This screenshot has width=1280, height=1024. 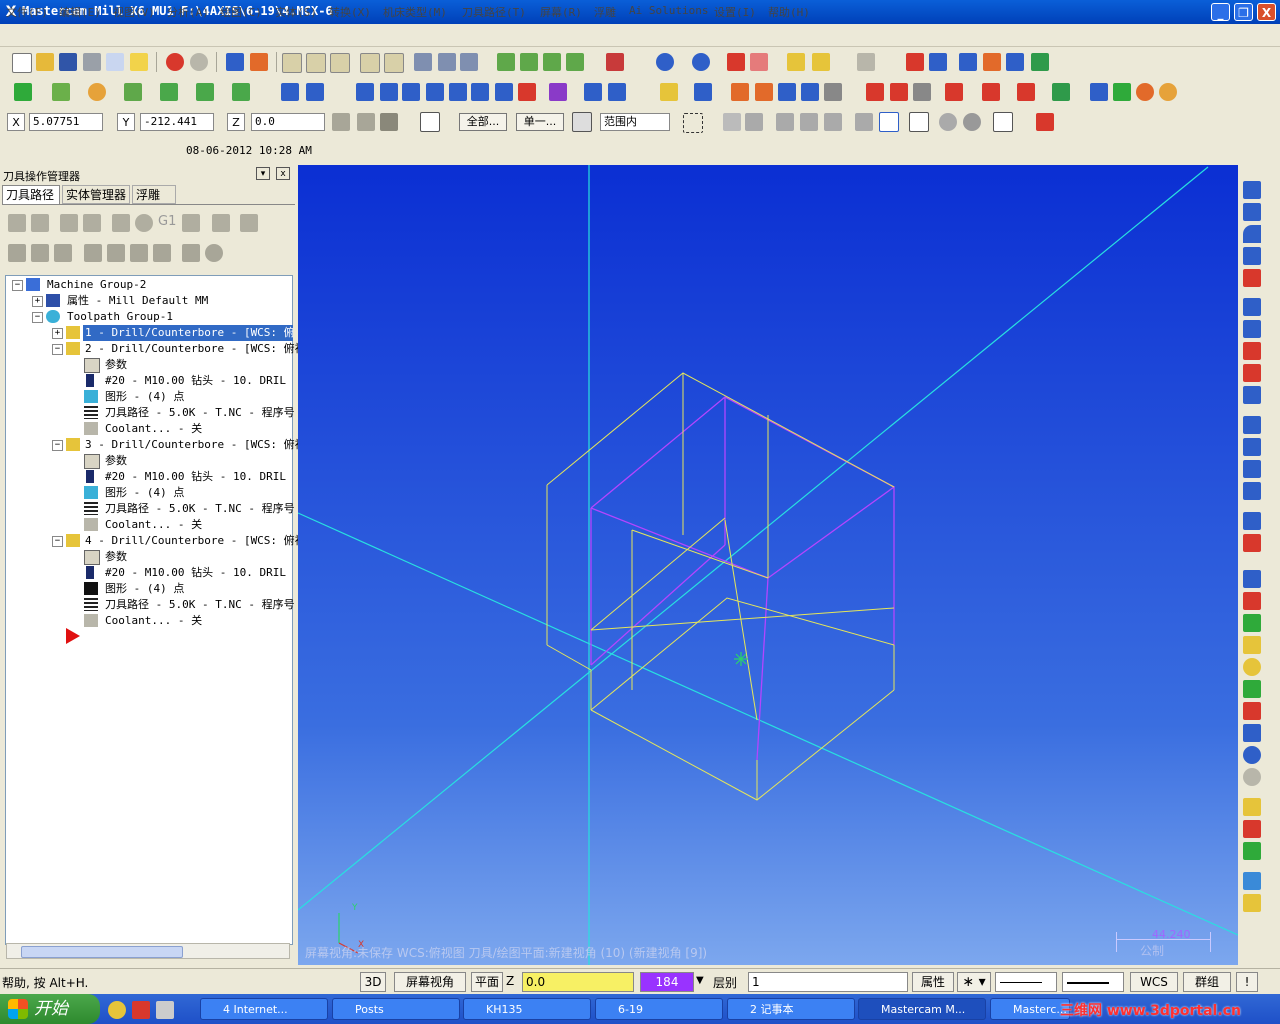 I want to click on sphere-icon, so click(x=701, y=62).